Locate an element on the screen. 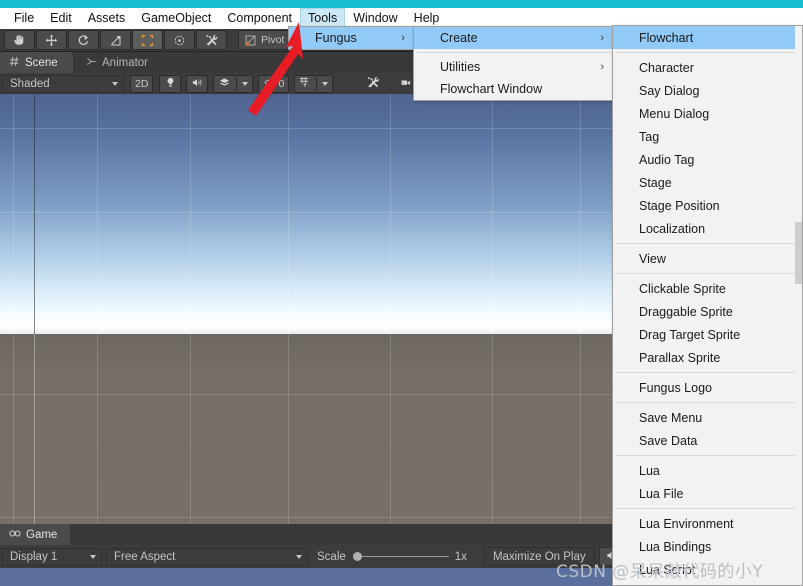  menu-item-audio-tag: Audio Tag is located at coordinates (707, 159).